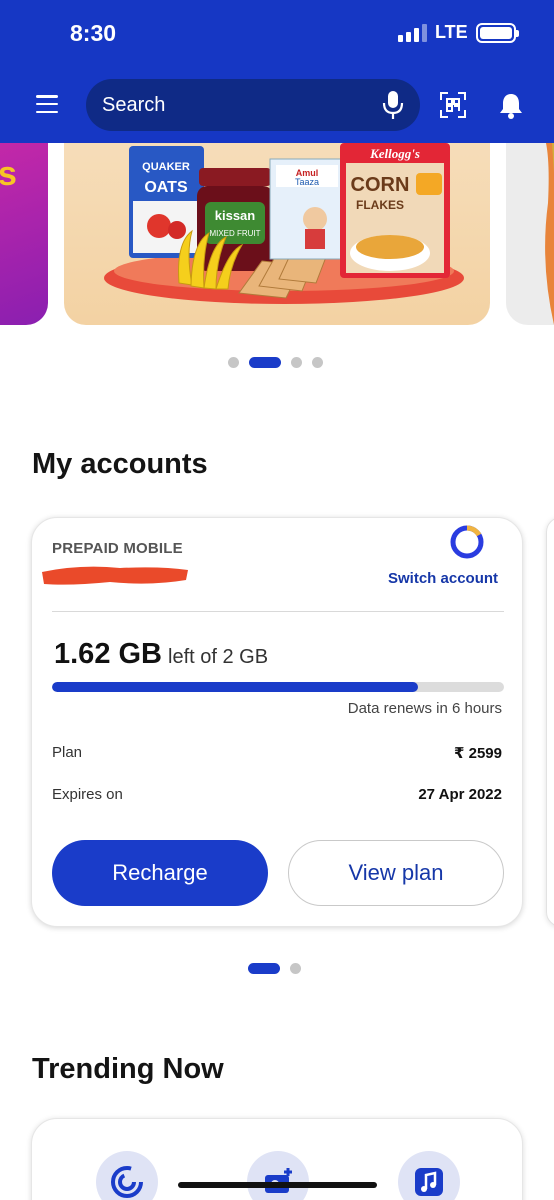  I want to click on promo-carousel-indicator, so click(275, 362).